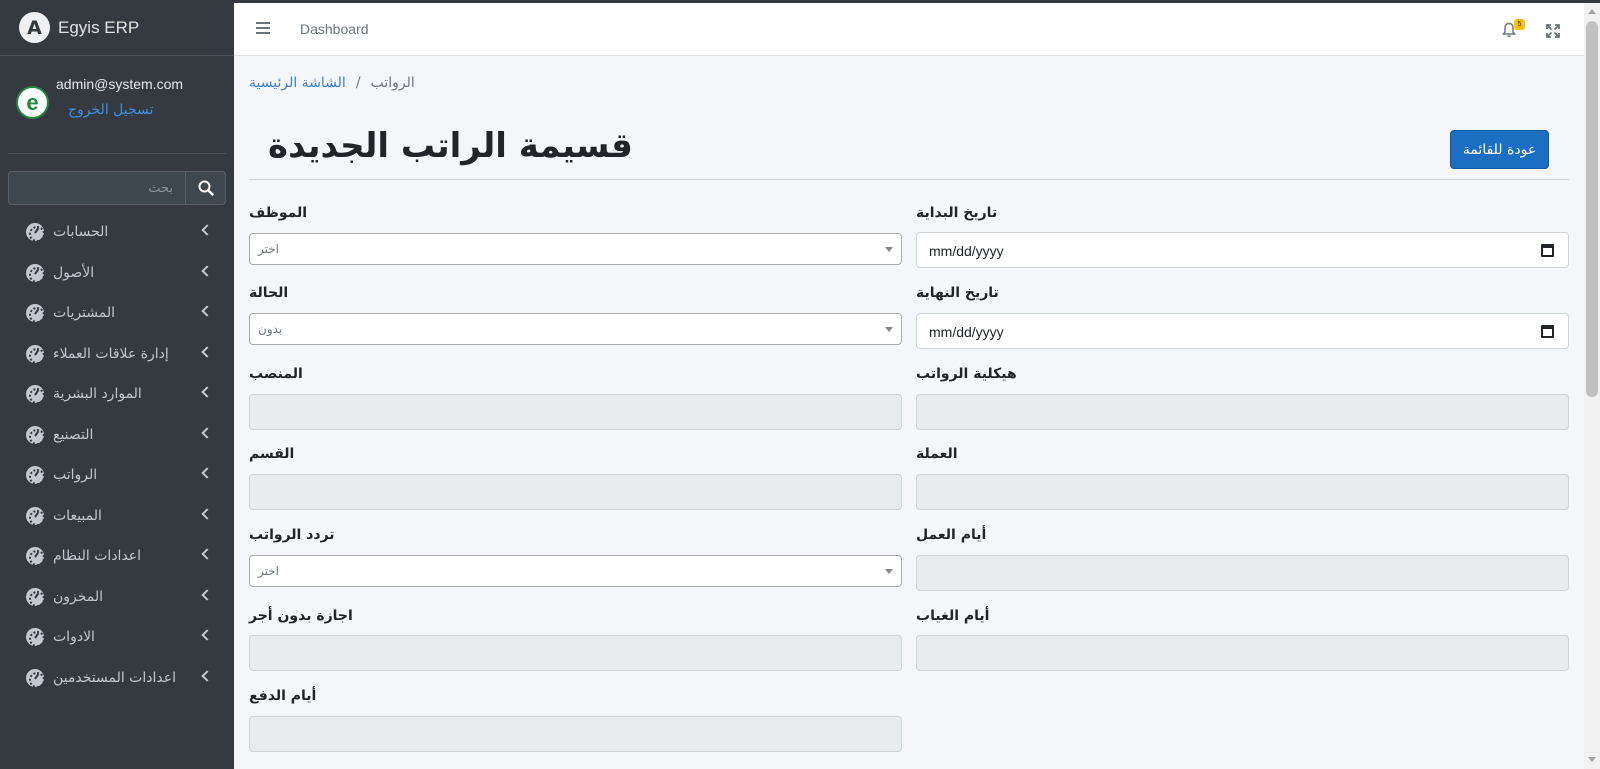 The width and height of the screenshot is (1600, 769). What do you see at coordinates (117, 313) in the screenshot?
I see `sidebar-item-purchases: المشتريات` at bounding box center [117, 313].